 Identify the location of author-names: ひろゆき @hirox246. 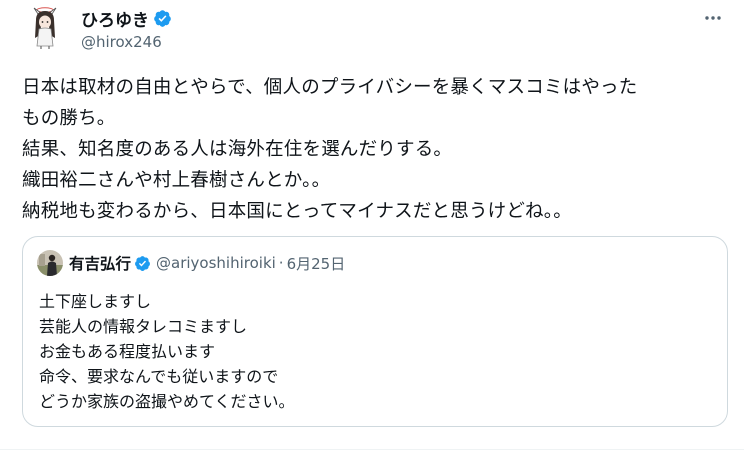
(126, 29).